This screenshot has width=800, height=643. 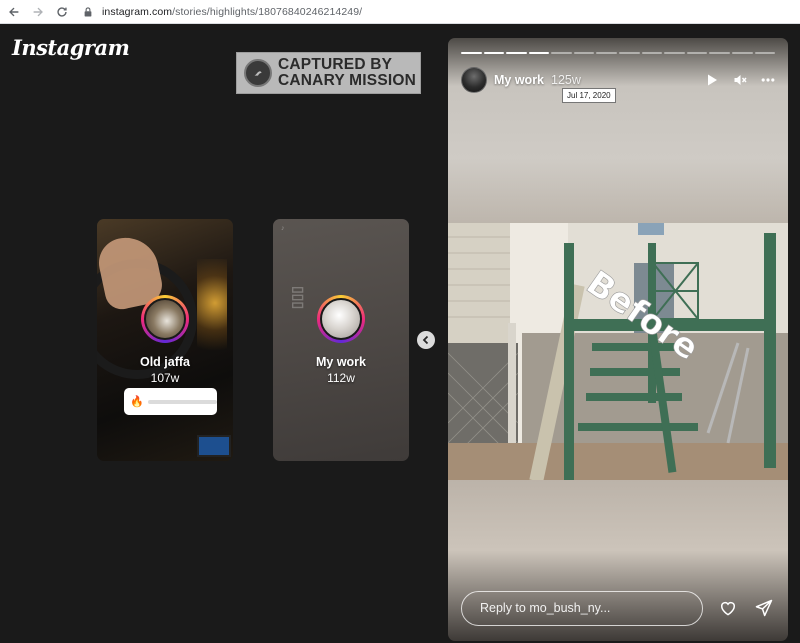 What do you see at coordinates (182, 401) in the screenshot?
I see `slider-track` at bounding box center [182, 401].